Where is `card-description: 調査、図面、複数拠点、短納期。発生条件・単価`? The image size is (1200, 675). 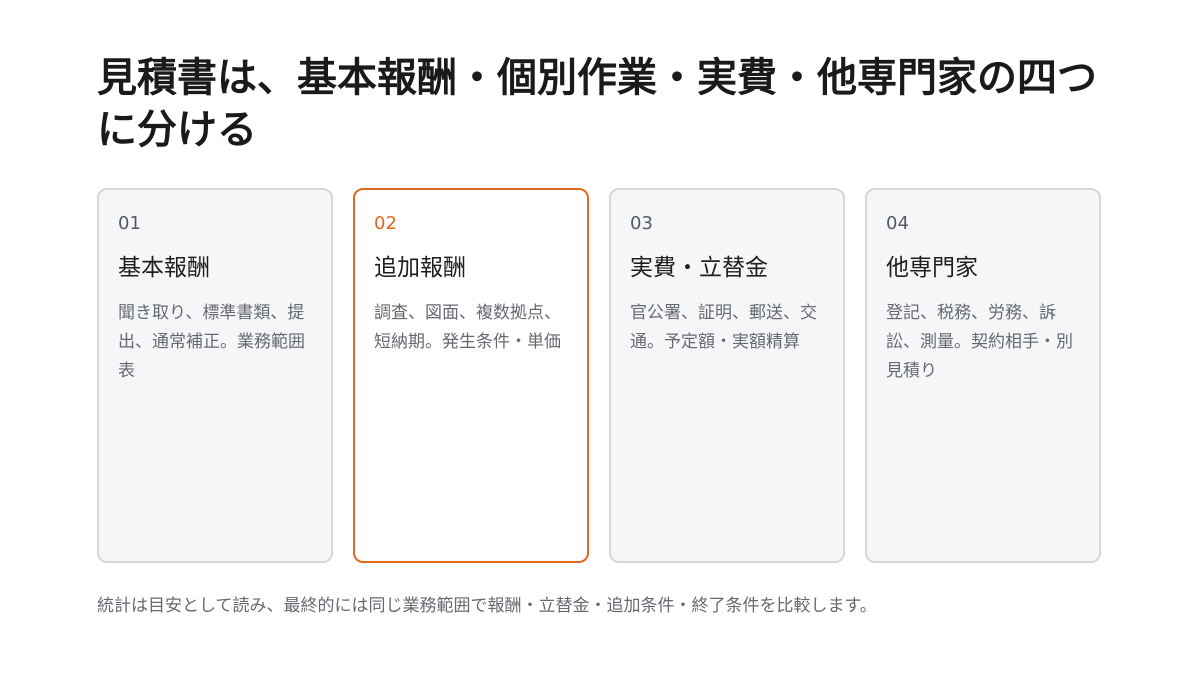
card-description: 調査、図面、複数拠点、短納期。発生条件・単価 is located at coordinates (467, 327).